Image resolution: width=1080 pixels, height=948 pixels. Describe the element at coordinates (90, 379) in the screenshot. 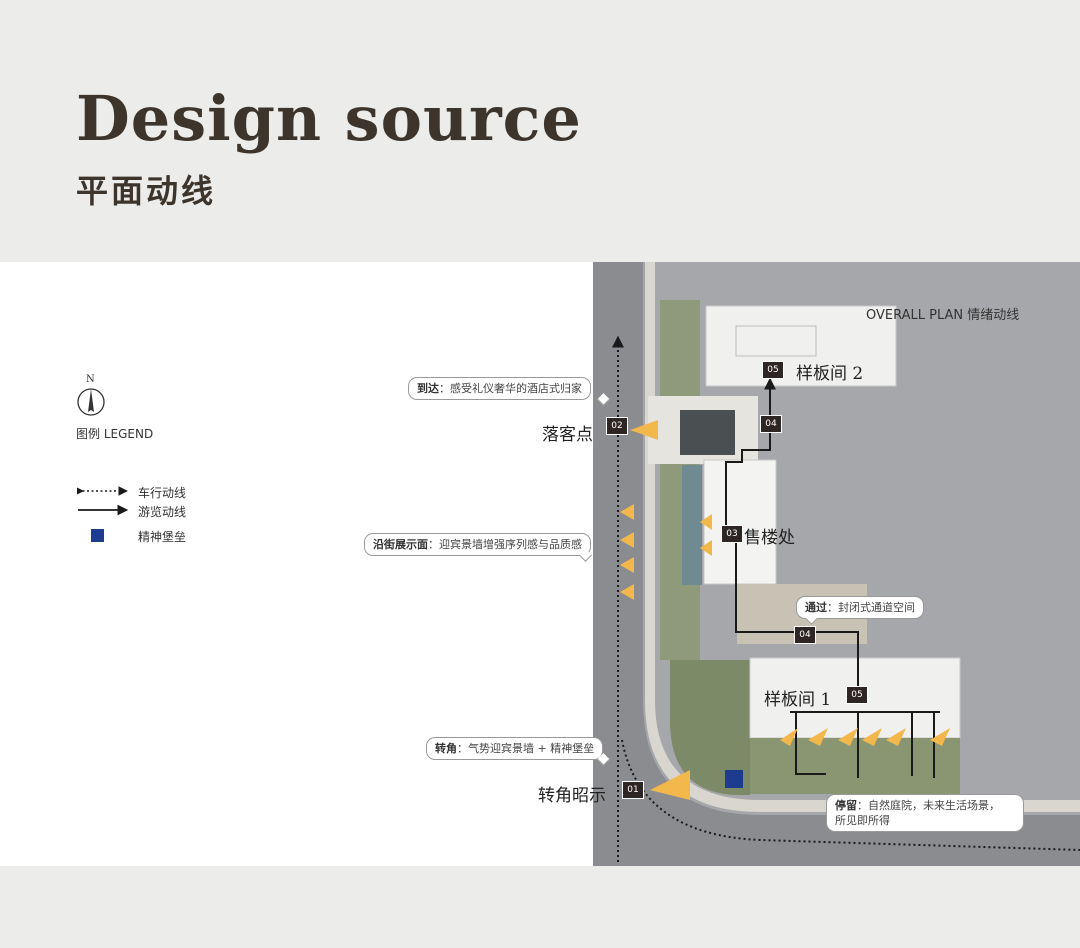

I see `north-label: N` at that location.